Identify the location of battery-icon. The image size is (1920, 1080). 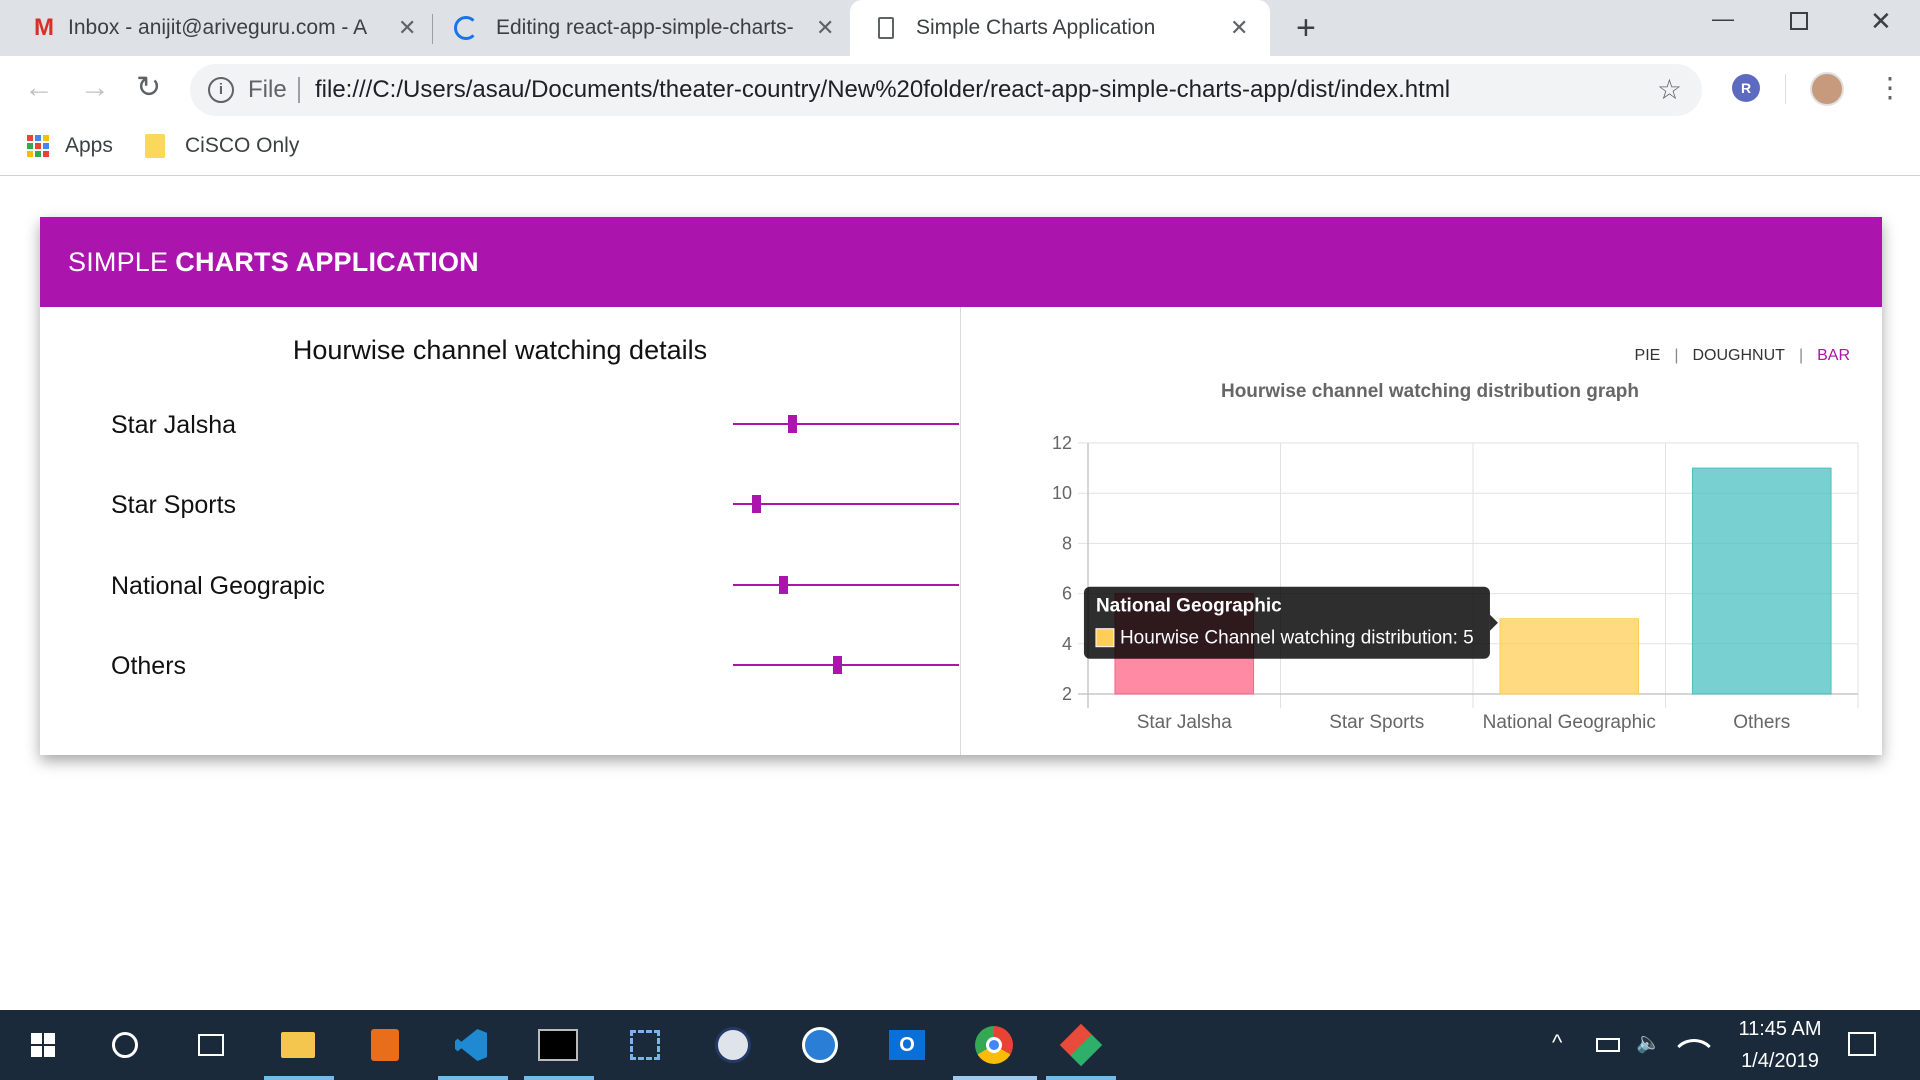
(1608, 1045).